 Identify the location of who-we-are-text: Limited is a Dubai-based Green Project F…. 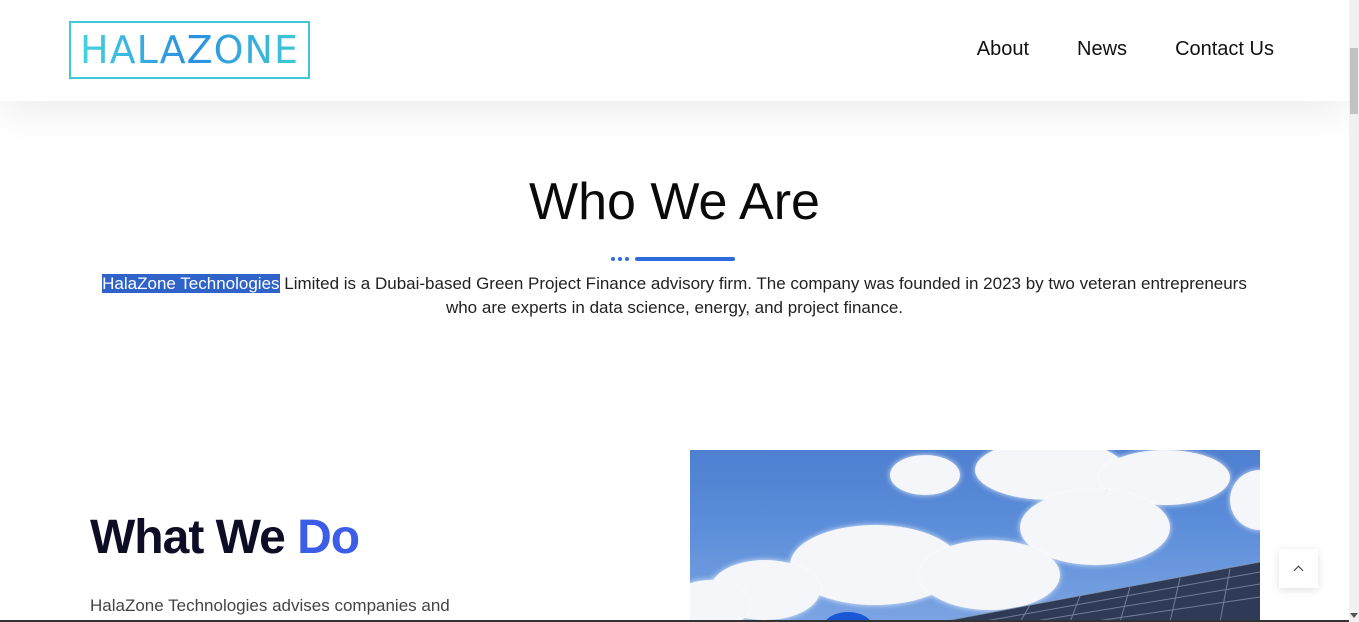
(763, 295).